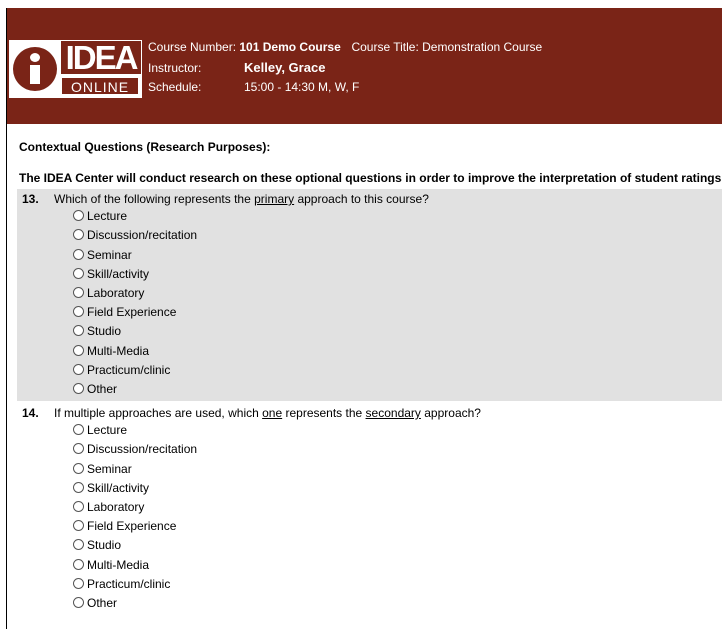  I want to click on course-number-value: 101 Demo Course, so click(290, 47).